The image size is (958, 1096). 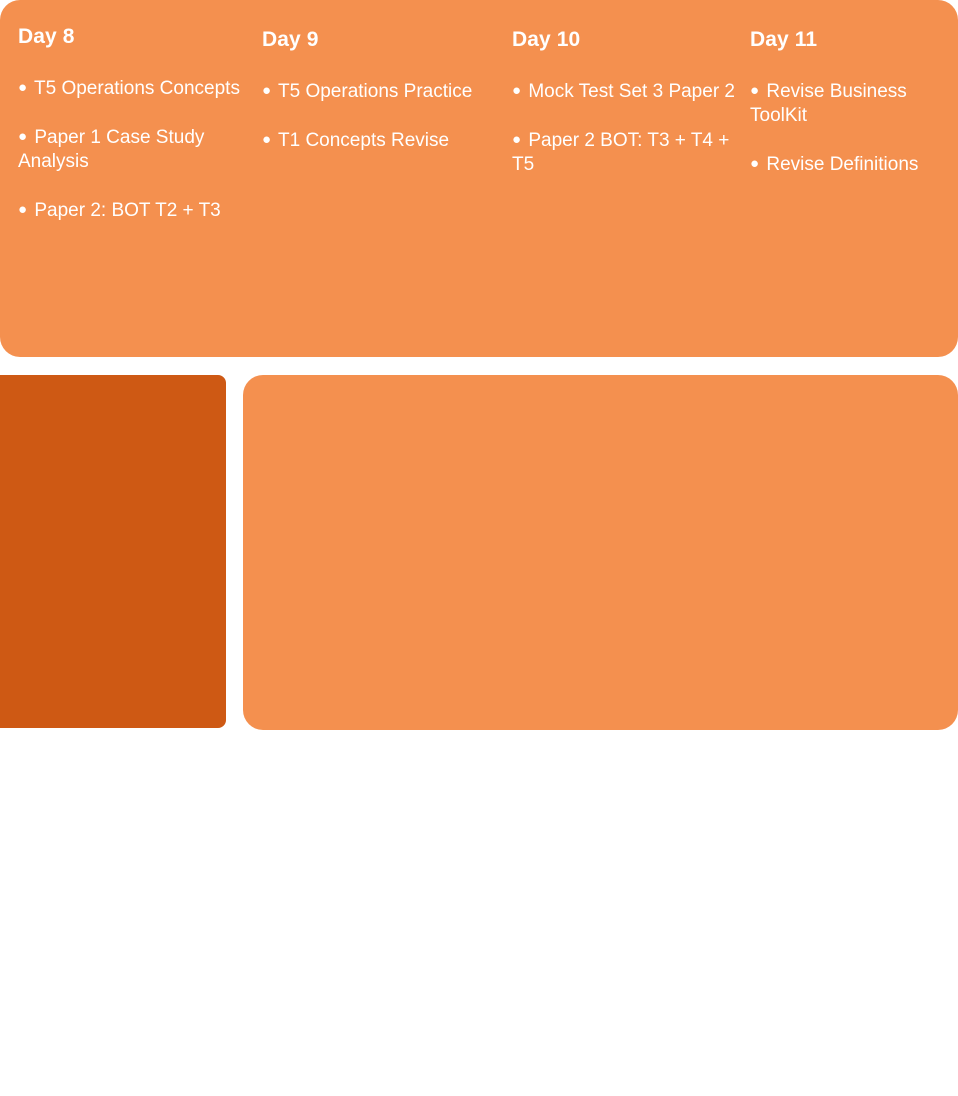 I want to click on note-line: | 75 min, so click(x=52, y=891).